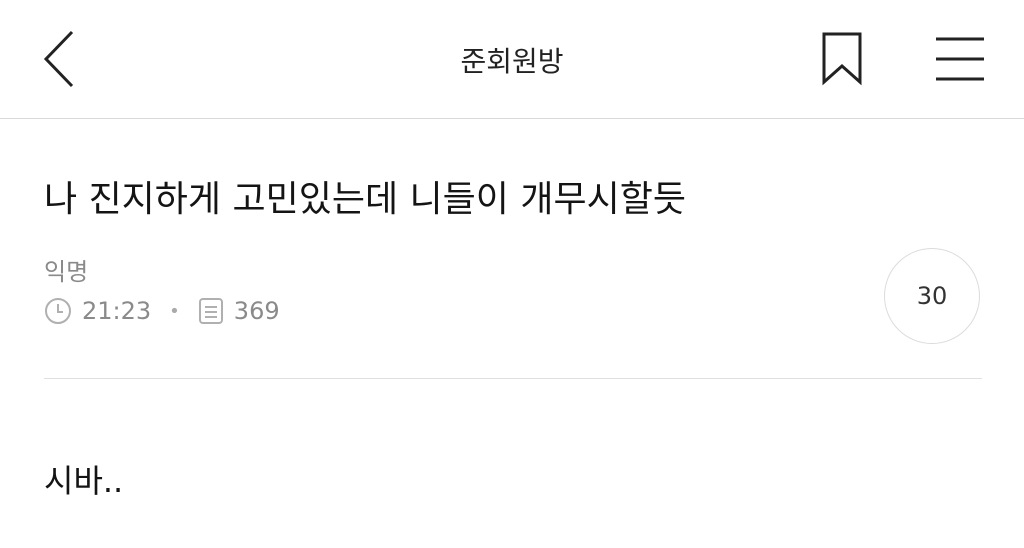 The width and height of the screenshot is (1024, 548). Describe the element at coordinates (256, 311) in the screenshot. I see `view-count: 369` at that location.